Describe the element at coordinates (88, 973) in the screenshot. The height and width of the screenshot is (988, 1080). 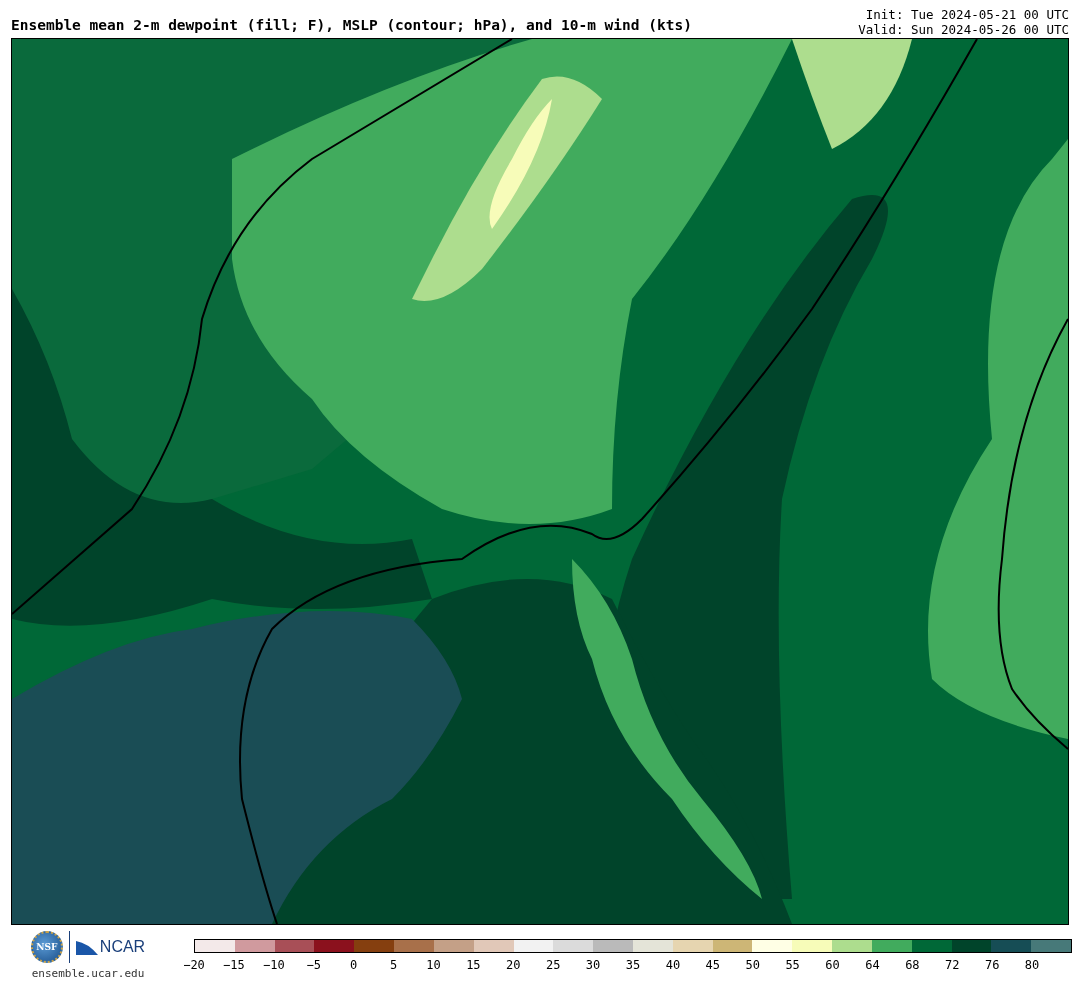
I see `site-url: ensemble.ucar.edu` at that location.